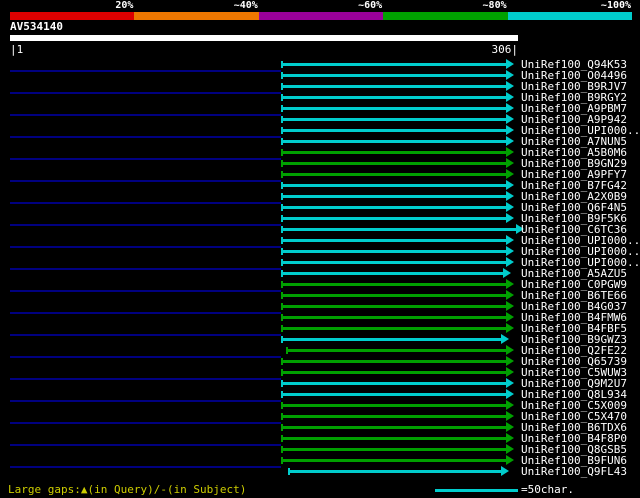 The height and width of the screenshot is (498, 640). What do you see at coordinates (127, 489) in the screenshot?
I see `gaps-legend: Large gaps:▲(in Query)/-(in Subject)` at bounding box center [127, 489].